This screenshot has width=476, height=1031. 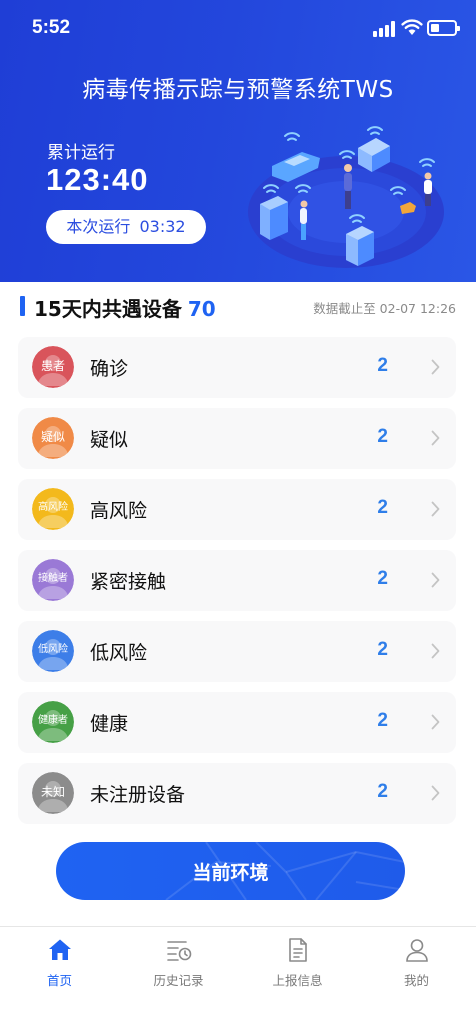 I want to click on tracking-illustration, so click(x=346, y=197).